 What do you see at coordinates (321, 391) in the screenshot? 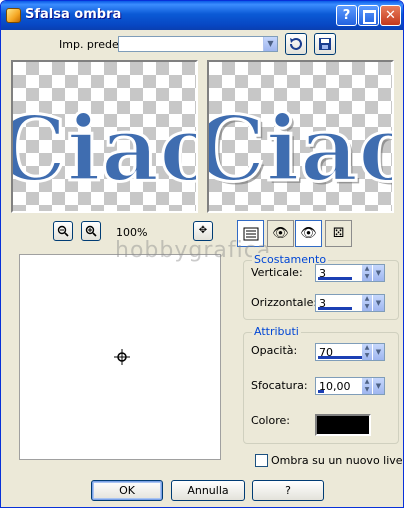
I see `blur-slider` at bounding box center [321, 391].